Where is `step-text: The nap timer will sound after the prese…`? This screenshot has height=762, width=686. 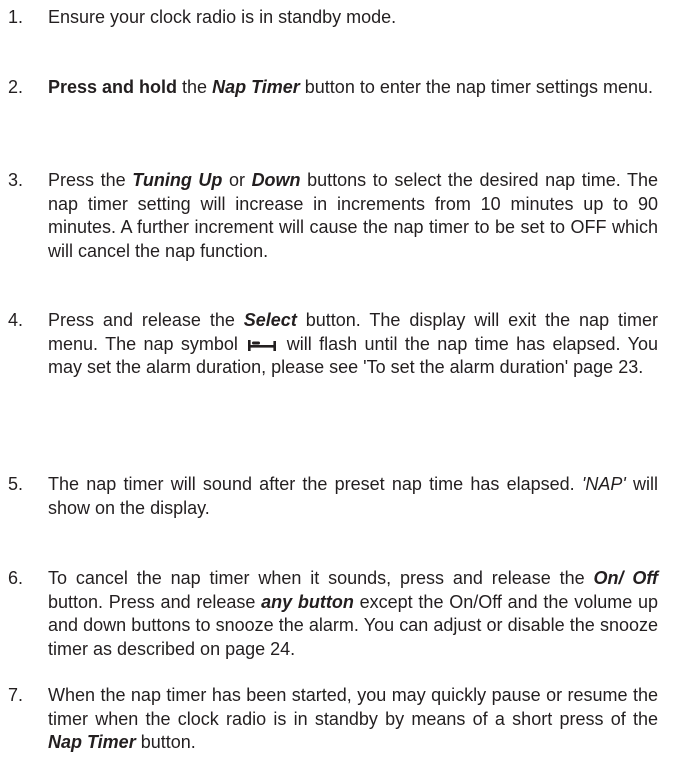 step-text: The nap timer will sound after the prese… is located at coordinates (353, 496).